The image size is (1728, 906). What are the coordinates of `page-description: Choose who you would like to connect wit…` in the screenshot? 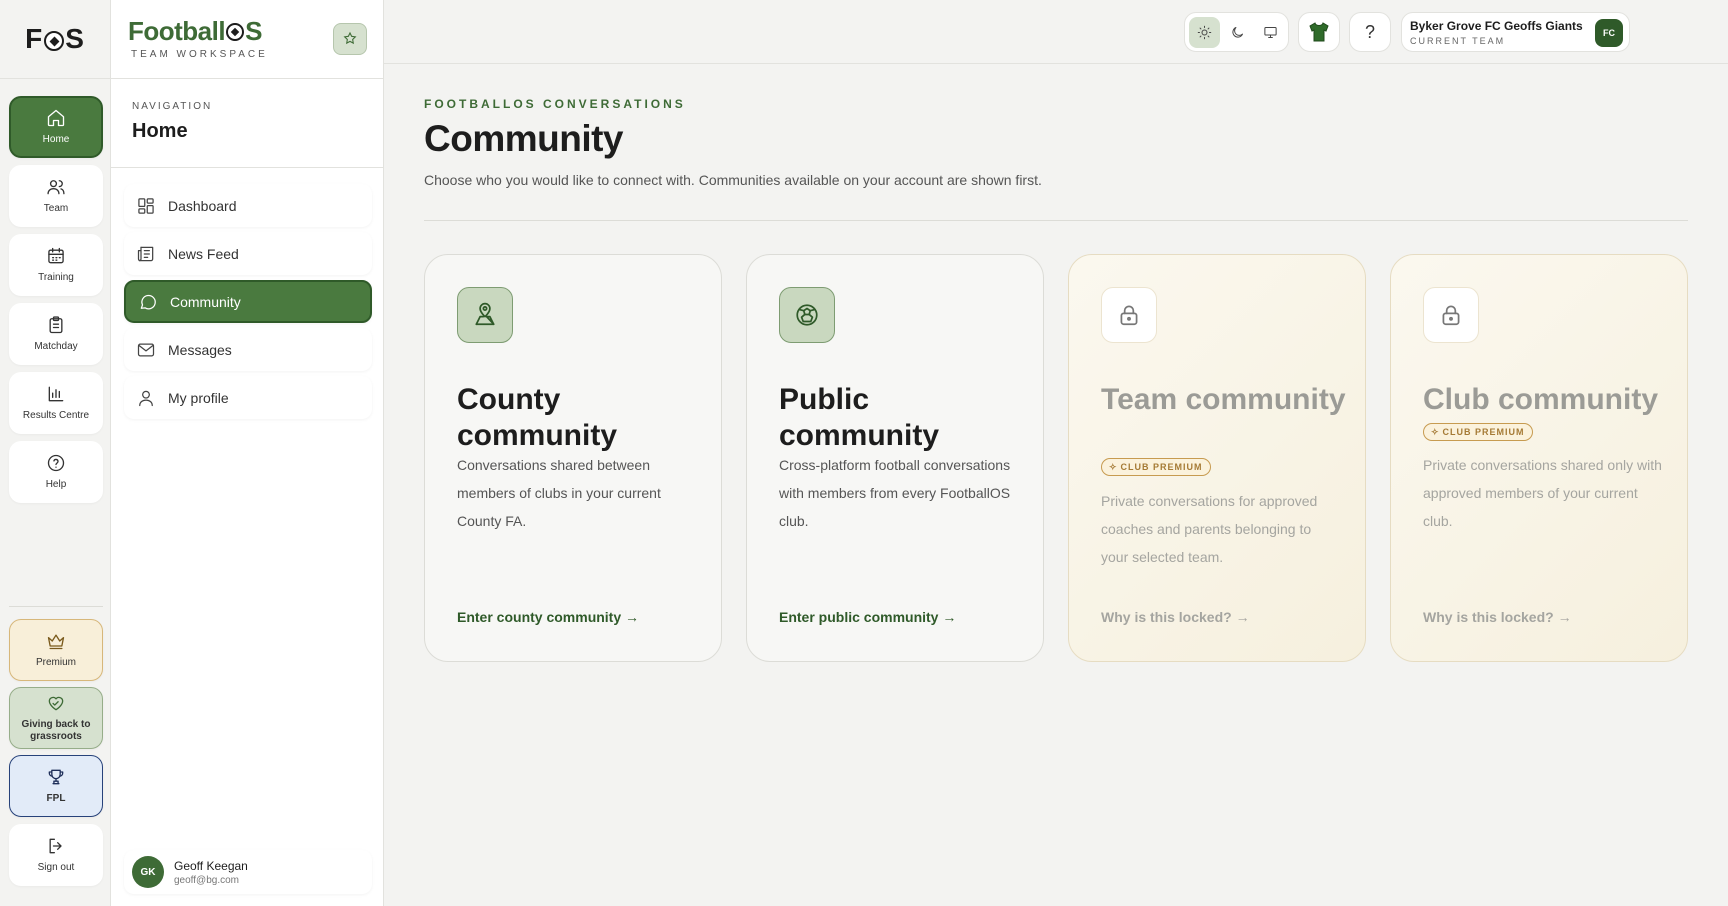 It's located at (733, 180).